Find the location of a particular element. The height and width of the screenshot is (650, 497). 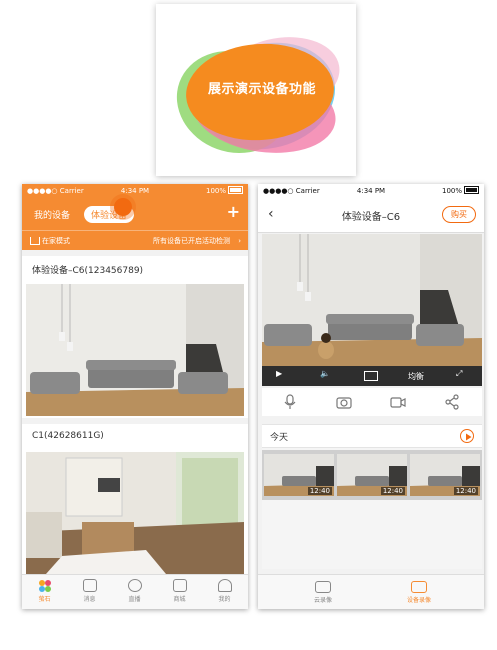

touch-indicator is located at coordinates (123, 207).